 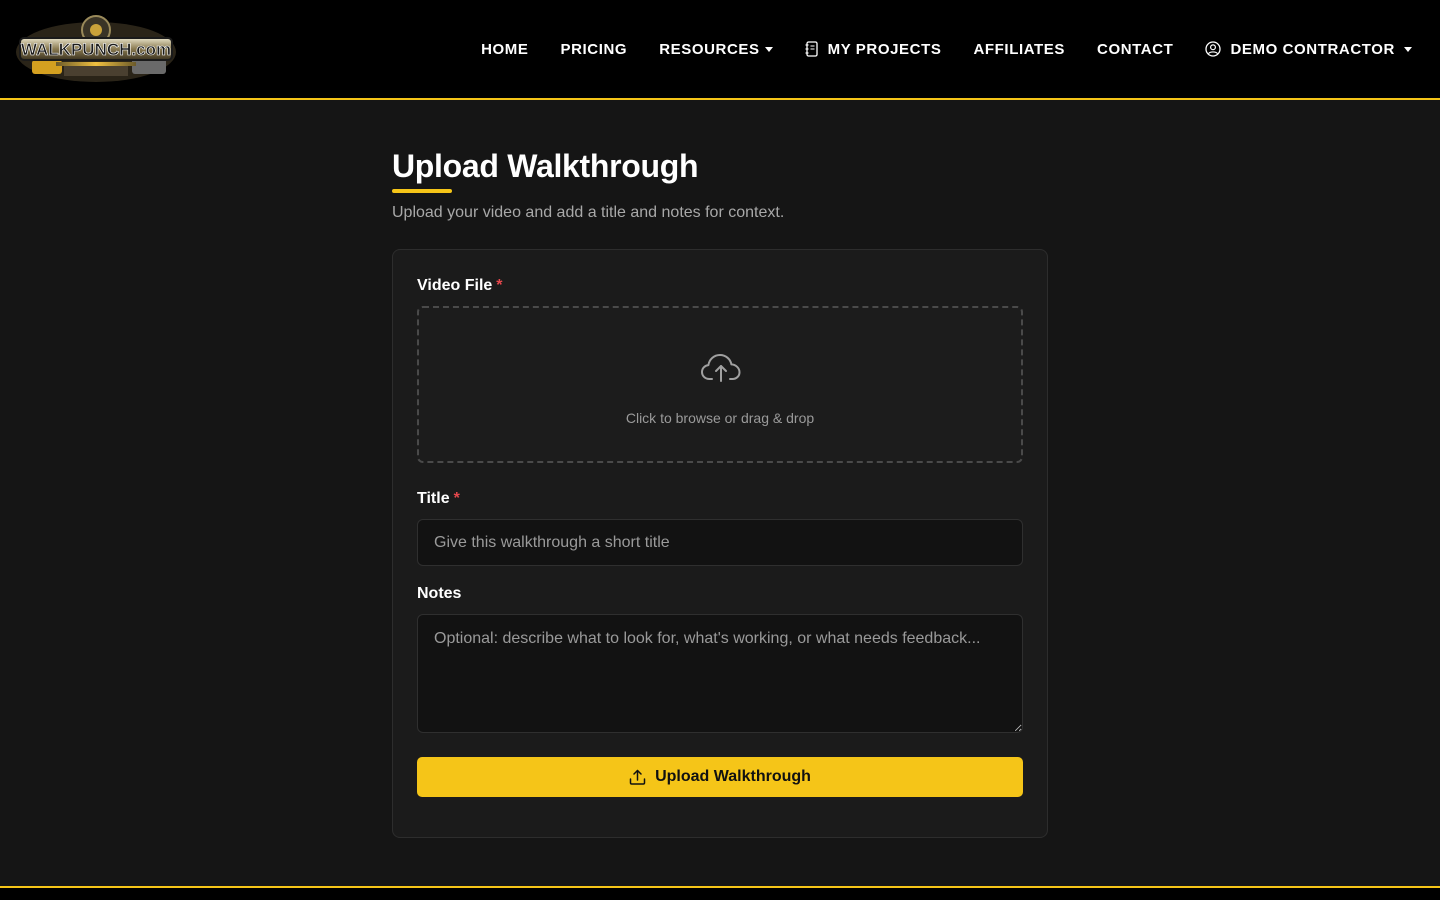 I want to click on nav-contact: CONTACT, so click(x=1135, y=49).